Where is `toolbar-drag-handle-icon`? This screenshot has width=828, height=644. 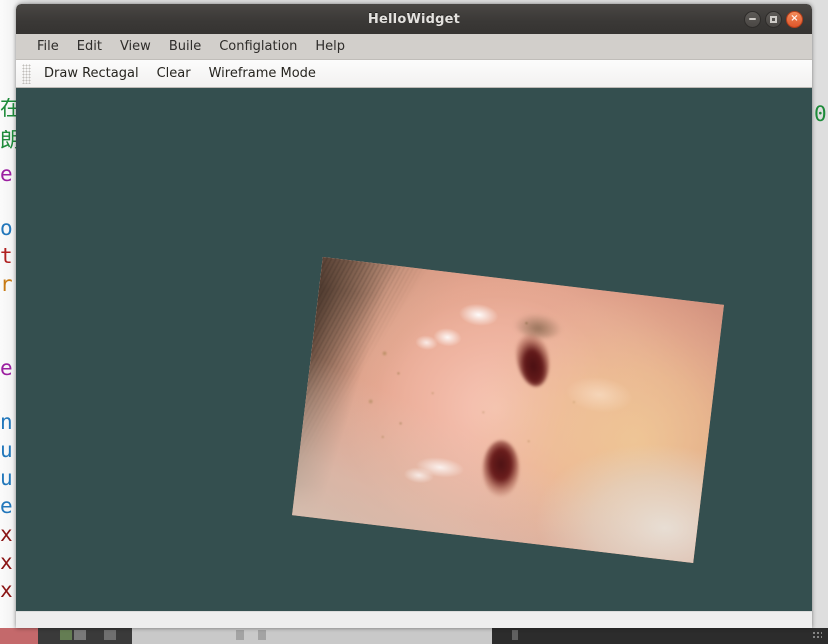 toolbar-drag-handle-icon is located at coordinates (26, 73).